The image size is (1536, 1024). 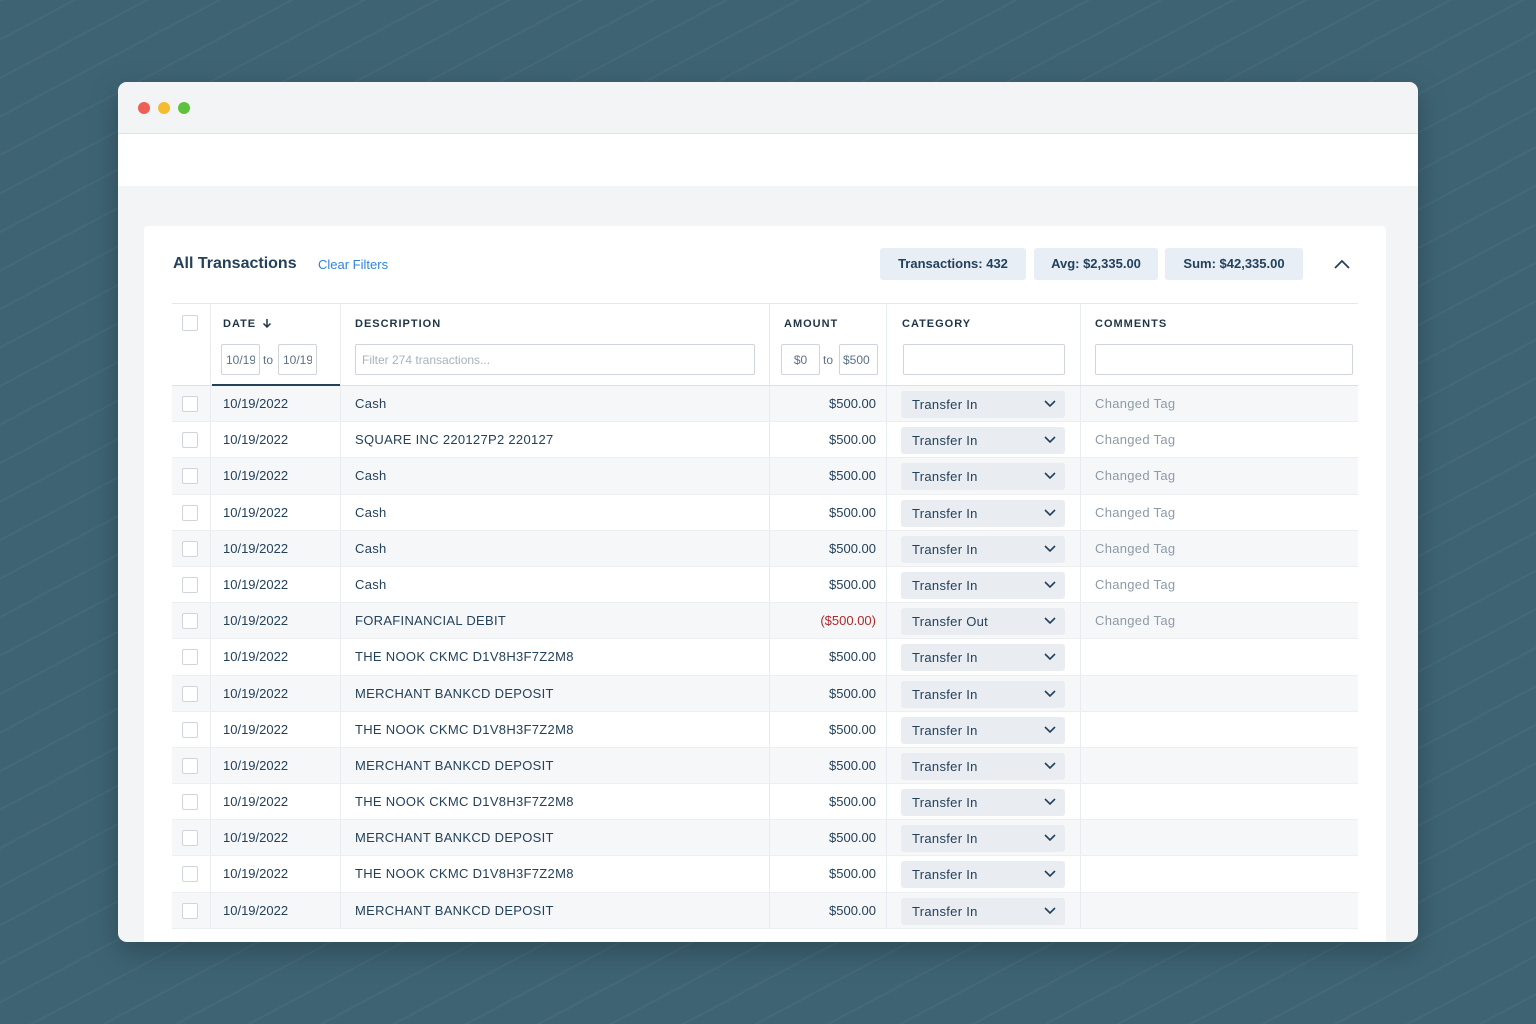 What do you see at coordinates (811, 324) in the screenshot?
I see `amount-column-header: AMOUNT` at bounding box center [811, 324].